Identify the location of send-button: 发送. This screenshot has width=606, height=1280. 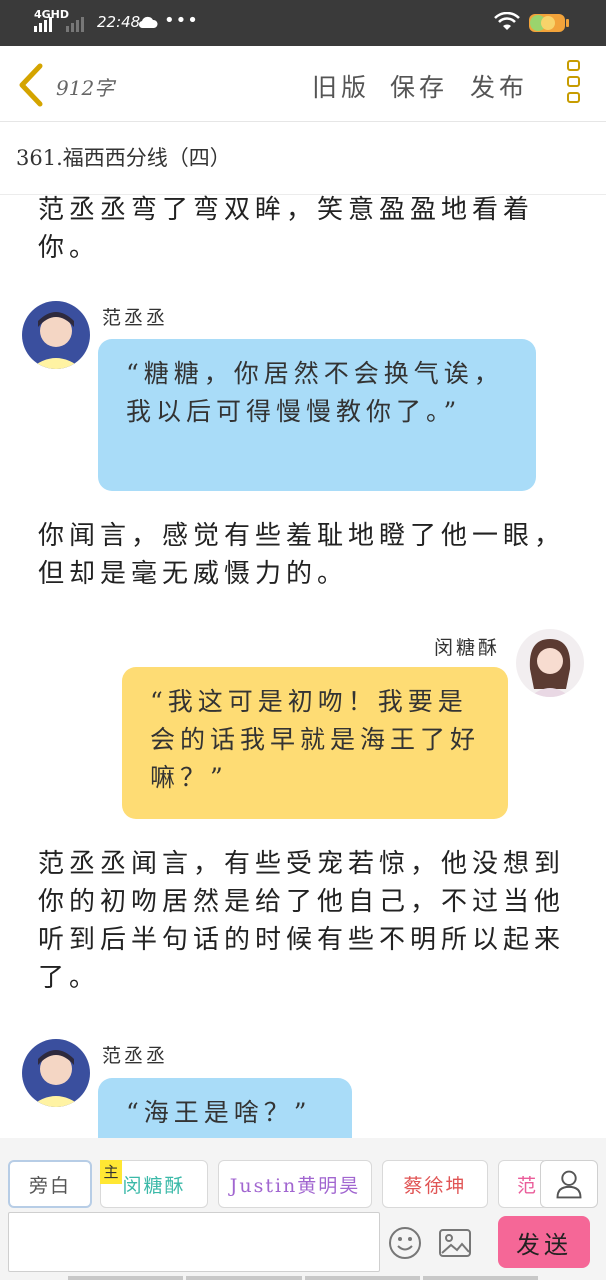
(544, 1242).